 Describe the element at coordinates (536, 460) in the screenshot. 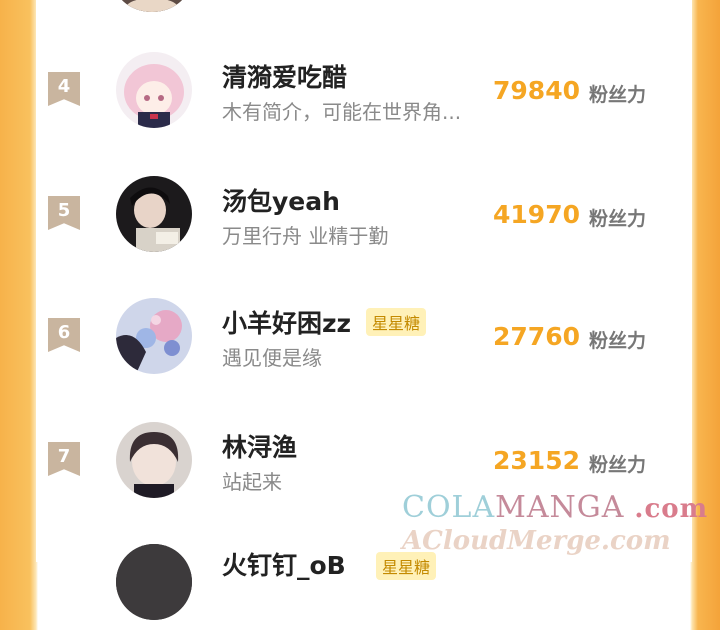

I see `fan-count: 23152` at that location.